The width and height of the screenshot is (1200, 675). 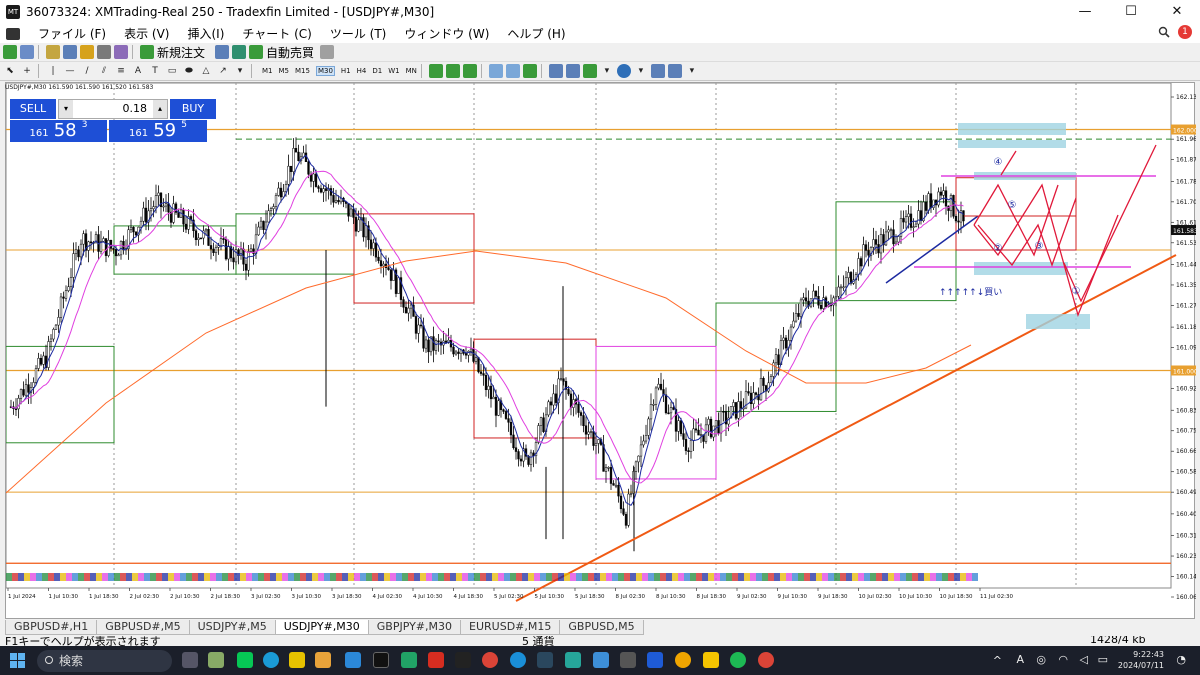 What do you see at coordinates (518, 660) in the screenshot?
I see `edge-icon` at bounding box center [518, 660].